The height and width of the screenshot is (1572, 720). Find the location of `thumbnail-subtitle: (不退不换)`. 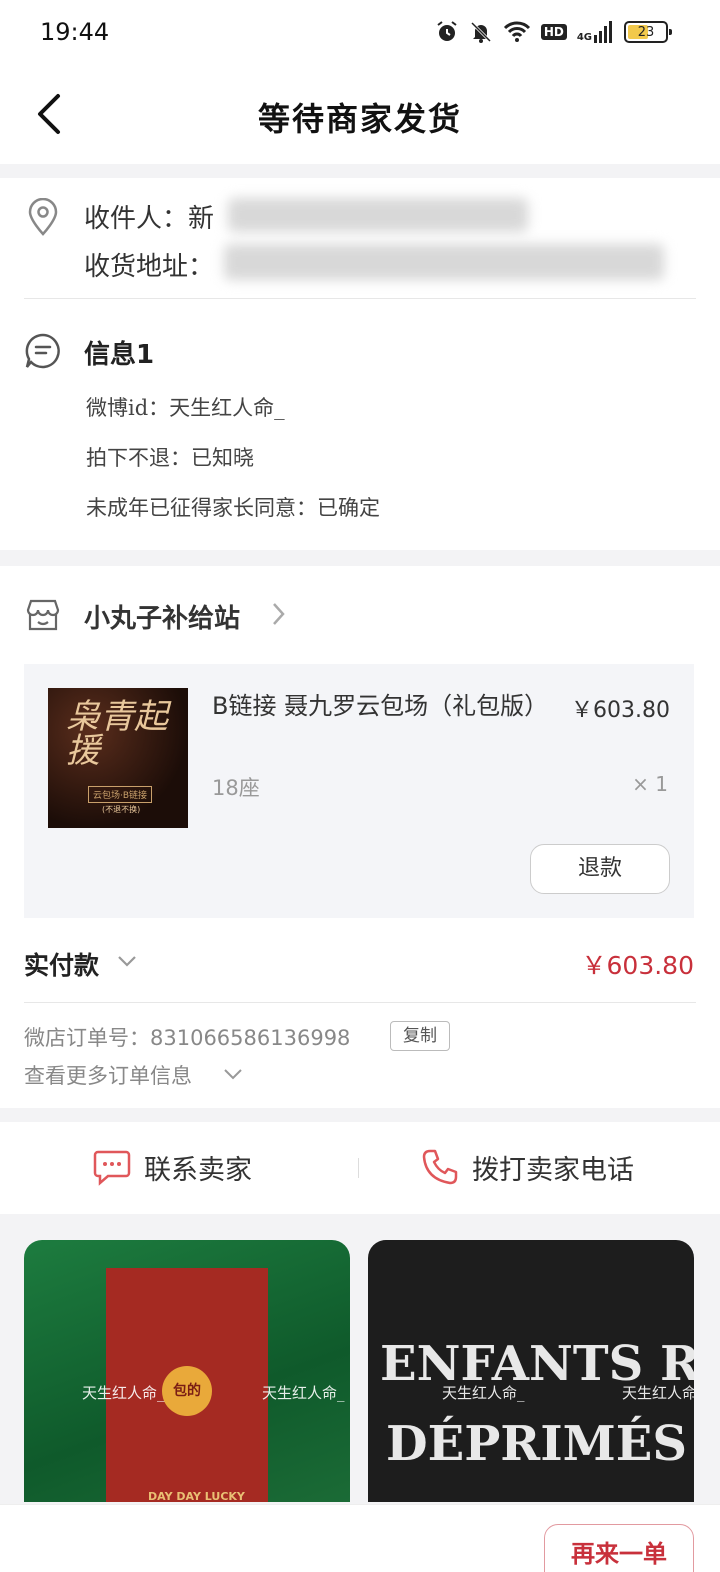

thumbnail-subtitle: (不退不换) is located at coordinates (121, 809).